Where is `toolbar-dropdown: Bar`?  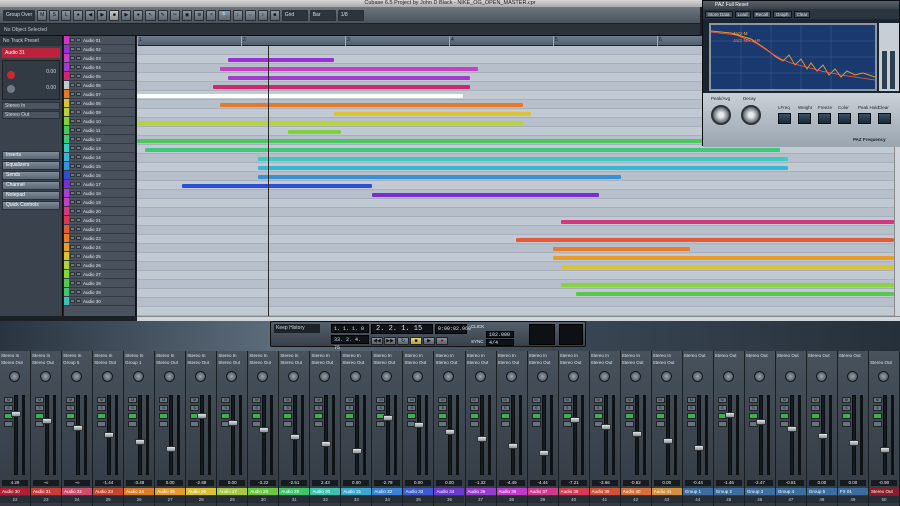 toolbar-dropdown: Bar is located at coordinates (322, 15).